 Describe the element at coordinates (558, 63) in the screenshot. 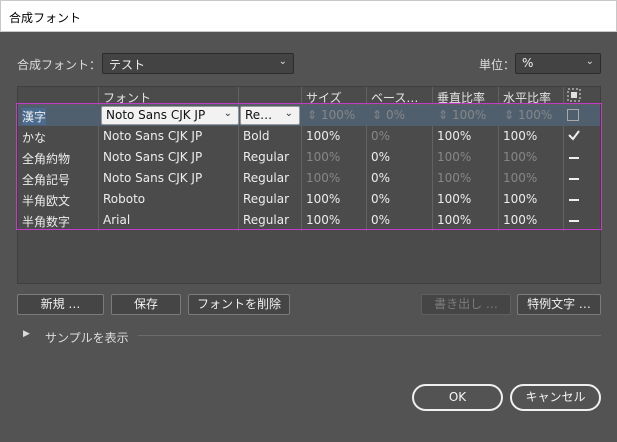

I see `unit-select: % ⌄` at that location.